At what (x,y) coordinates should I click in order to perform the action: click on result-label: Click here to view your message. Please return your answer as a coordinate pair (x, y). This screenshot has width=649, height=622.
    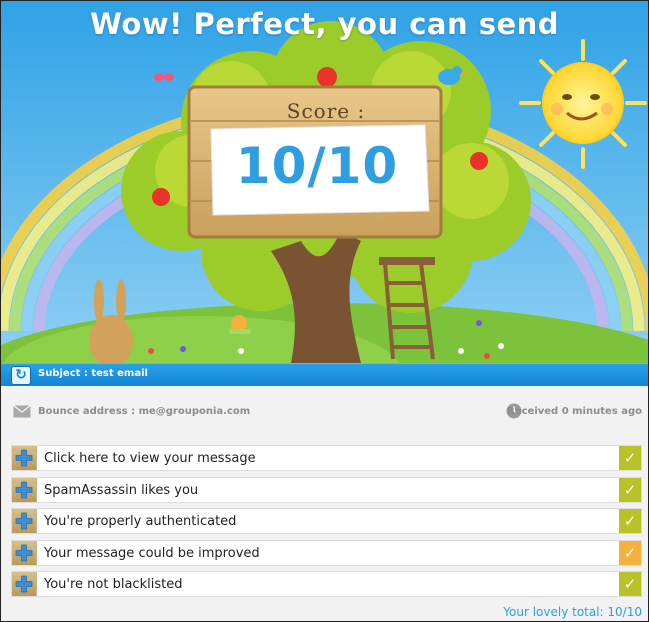
    Looking at the image, I should click on (150, 458).